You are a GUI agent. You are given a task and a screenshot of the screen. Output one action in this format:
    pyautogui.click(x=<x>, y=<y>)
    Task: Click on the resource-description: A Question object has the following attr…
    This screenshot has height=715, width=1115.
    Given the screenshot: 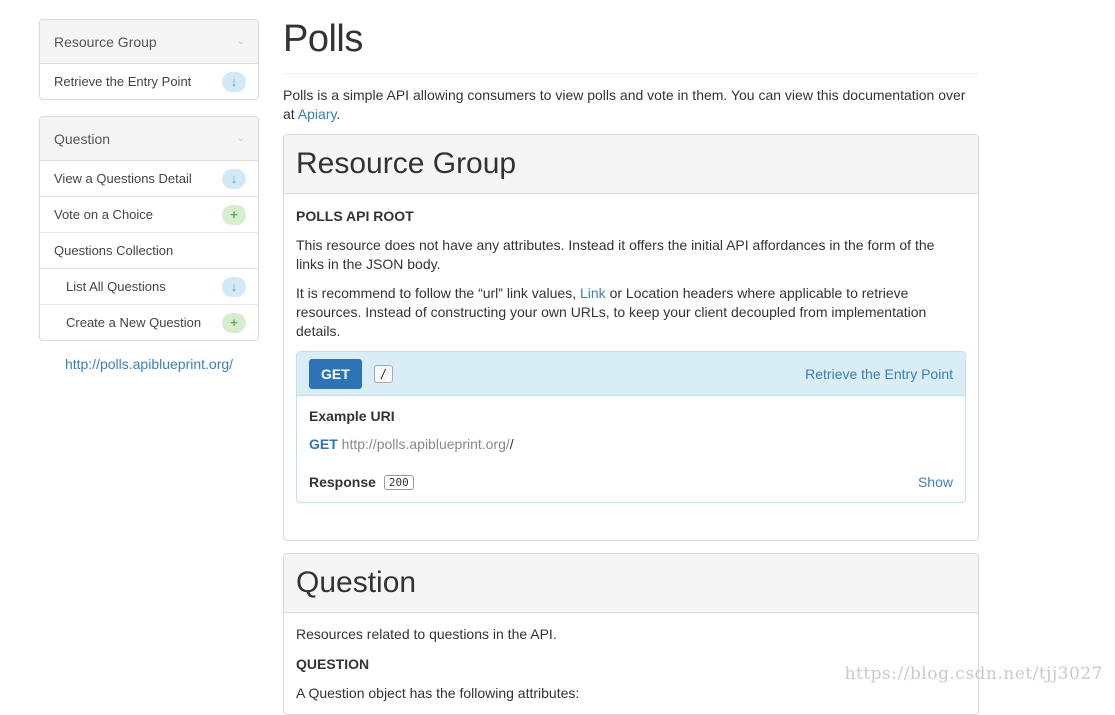 What is the action you would take?
    pyautogui.click(x=438, y=693)
    